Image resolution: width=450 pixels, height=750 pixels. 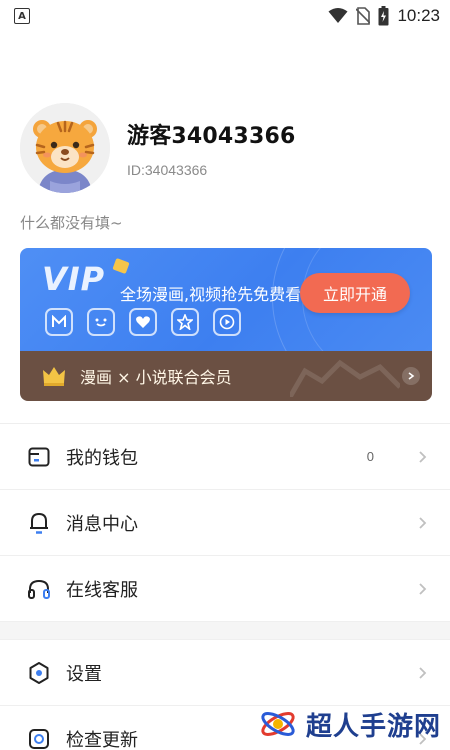 I want to click on vip-card: VIP 全场漫画,视频抢先免费看 立即开通, so click(x=226, y=299).